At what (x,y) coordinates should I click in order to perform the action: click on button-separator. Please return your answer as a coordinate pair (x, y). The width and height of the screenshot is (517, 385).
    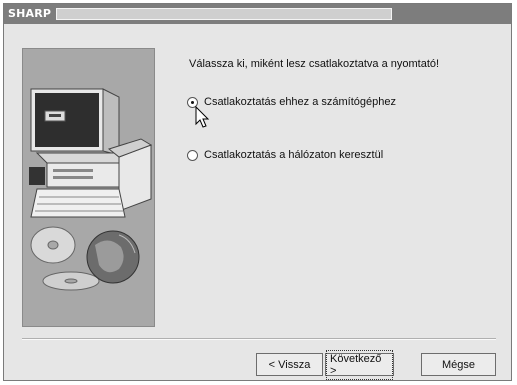
    Looking at the image, I should click on (259, 339).